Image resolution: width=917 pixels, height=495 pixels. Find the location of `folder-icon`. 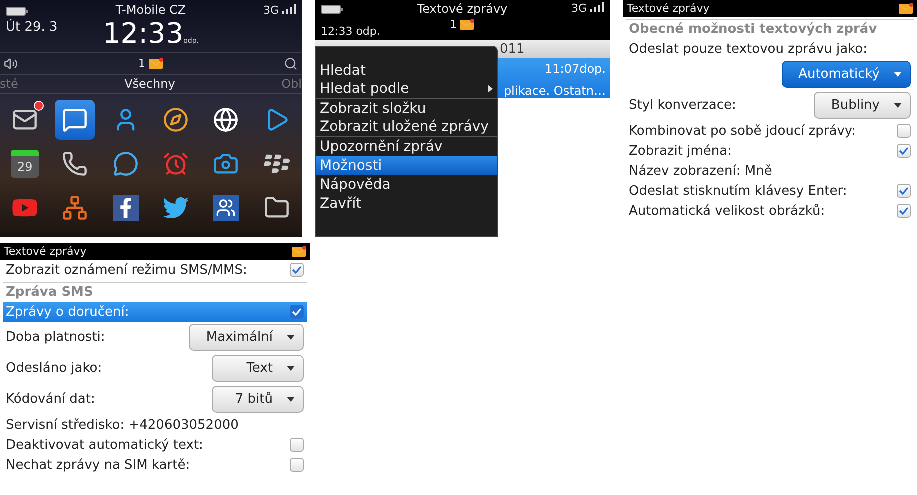

folder-icon is located at coordinates (277, 208).